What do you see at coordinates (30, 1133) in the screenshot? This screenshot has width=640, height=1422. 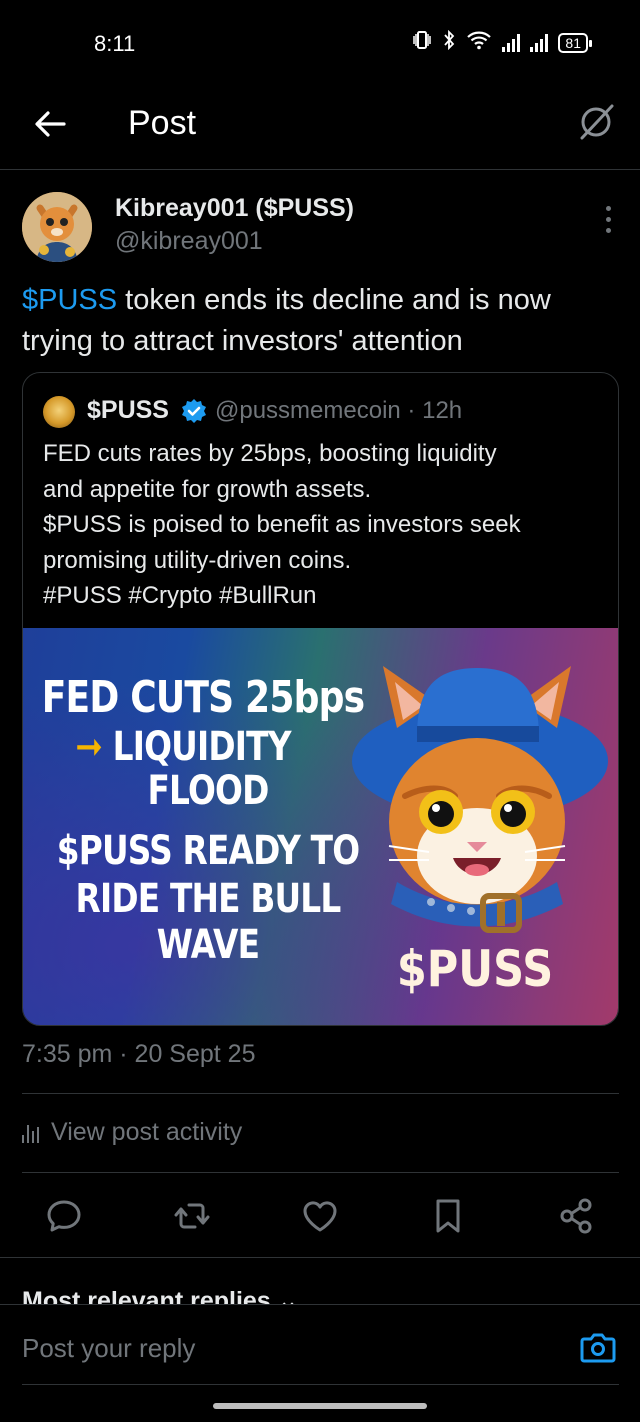 I see `analytics-icon` at bounding box center [30, 1133].